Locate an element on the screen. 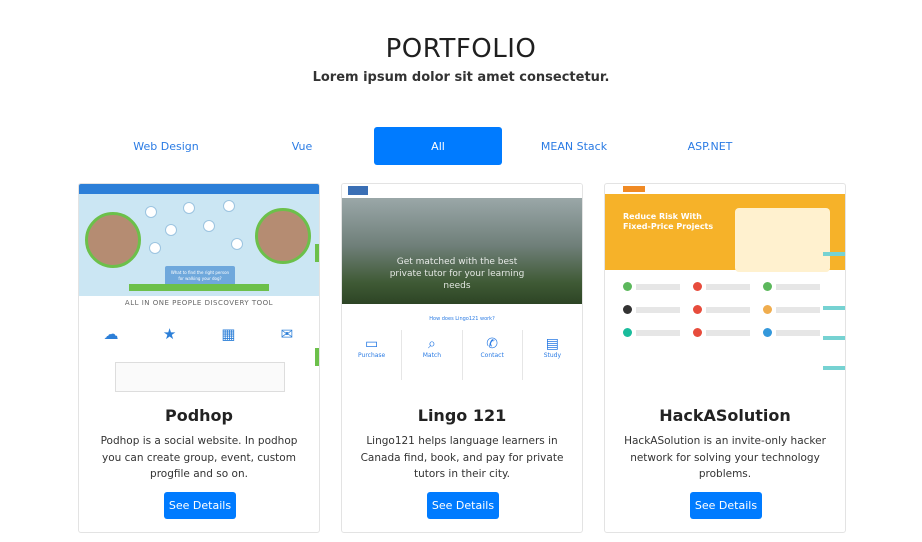  page-subtitle: Lorem ipsum dolor sit amet consectetur. is located at coordinates (461, 77).